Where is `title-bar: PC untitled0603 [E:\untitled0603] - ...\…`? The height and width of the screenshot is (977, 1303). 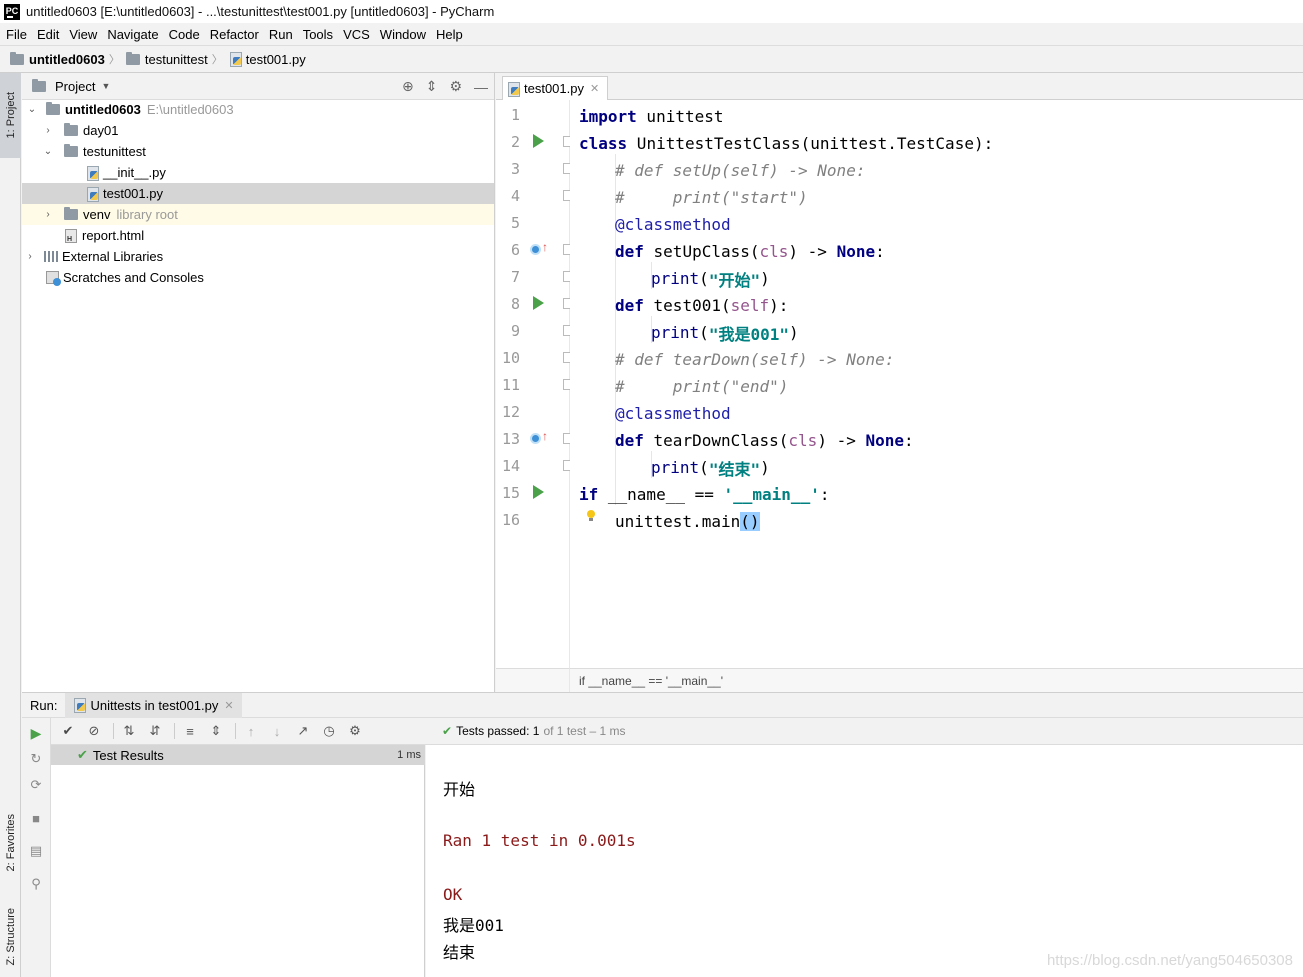 title-bar: PC untitled0603 [E:\untitled0603] - ...\… is located at coordinates (651, 11).